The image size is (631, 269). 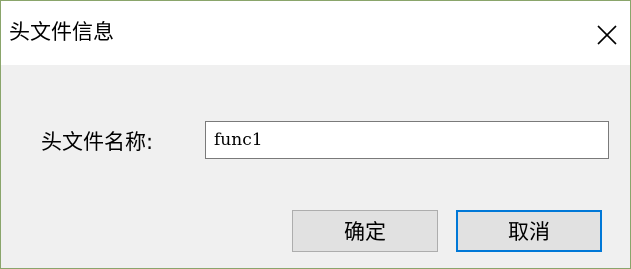 I want to click on header-name-input, so click(x=407, y=140).